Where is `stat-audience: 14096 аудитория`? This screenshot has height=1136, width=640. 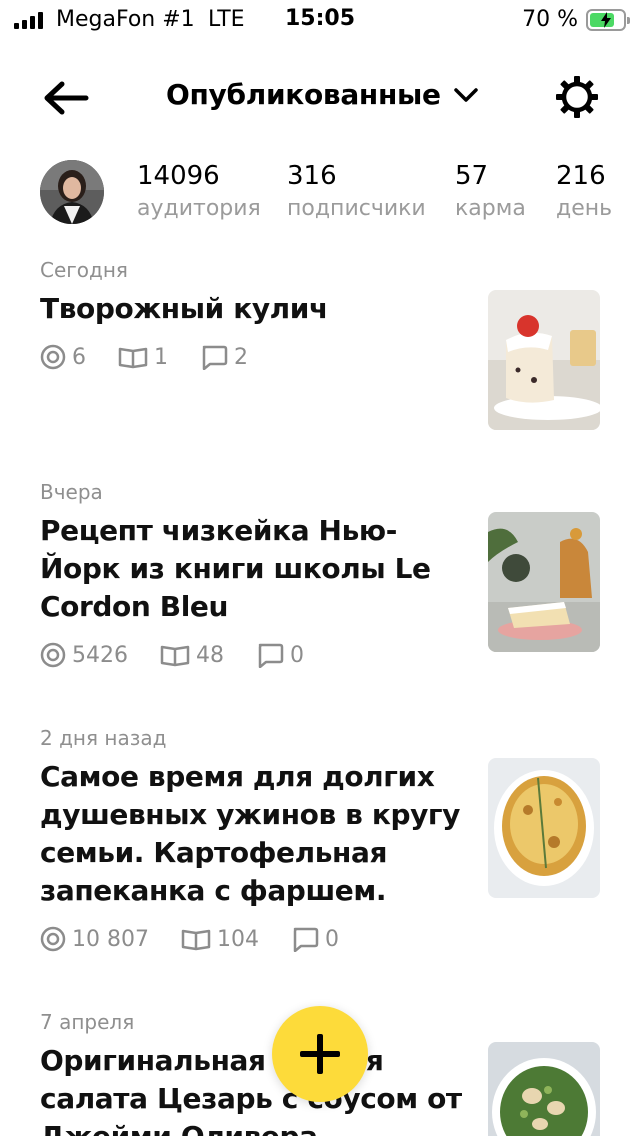 stat-audience: 14096 аудитория is located at coordinates (199, 193).